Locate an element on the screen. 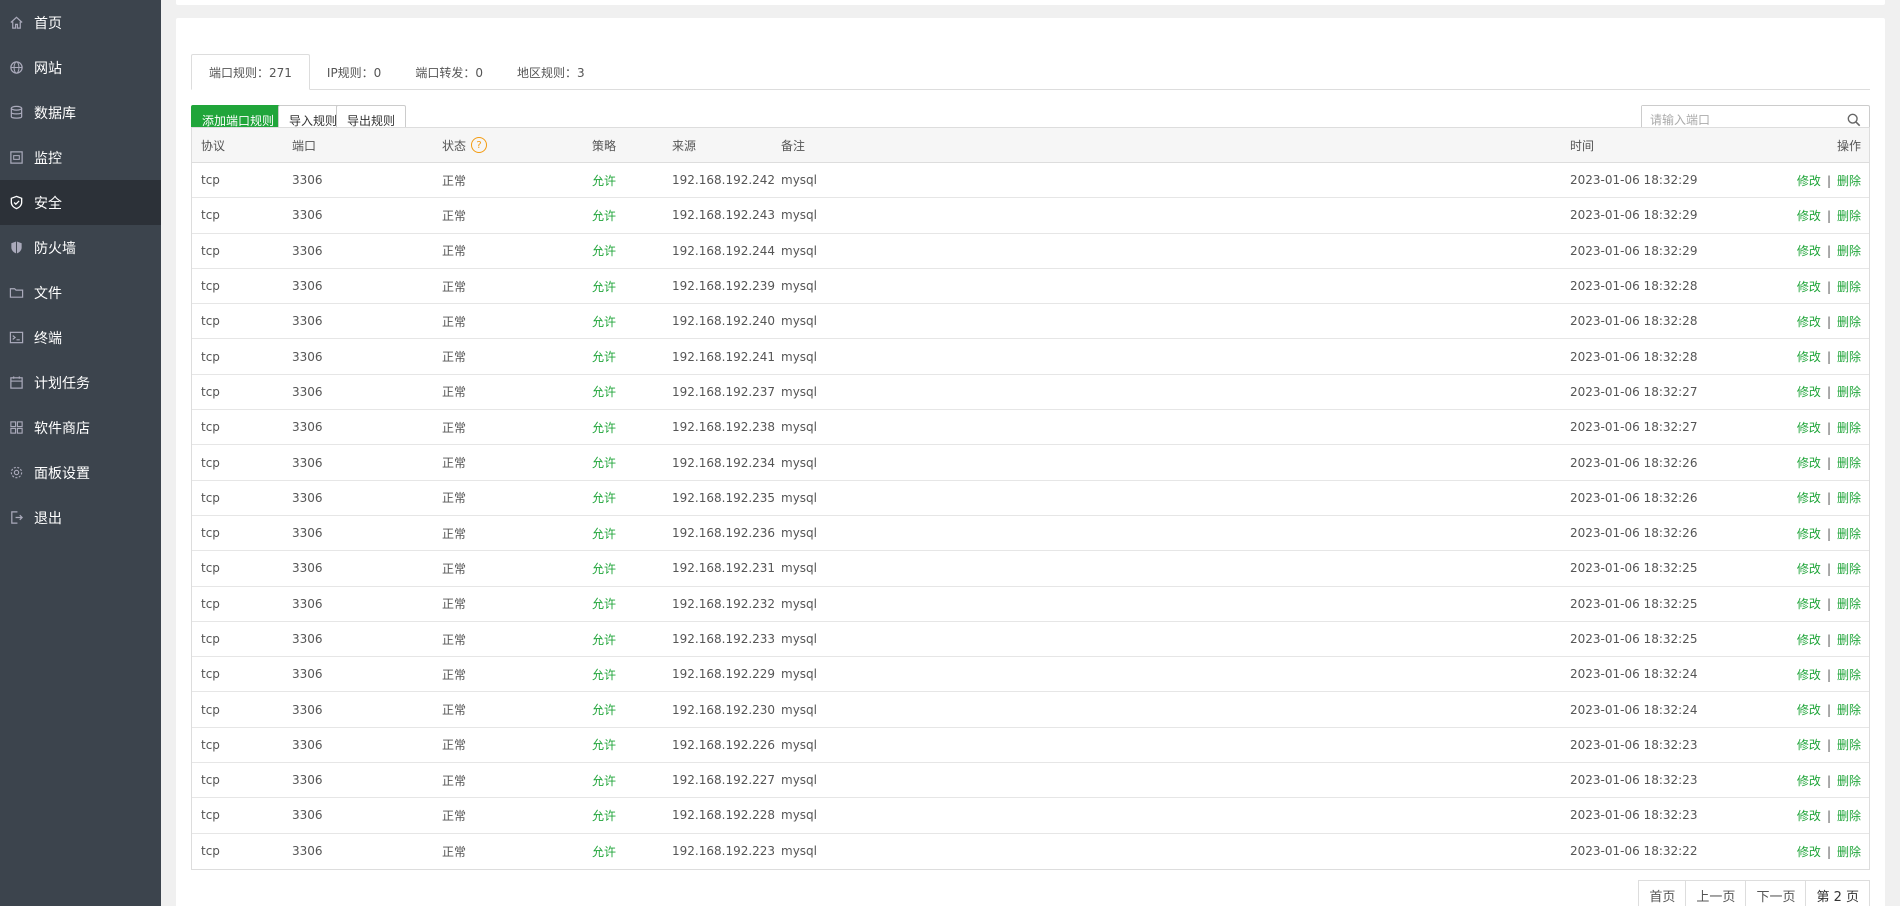 The width and height of the screenshot is (1900, 906). cell-time: 2023-01-06 18:32:28 is located at coordinates (1634, 356).